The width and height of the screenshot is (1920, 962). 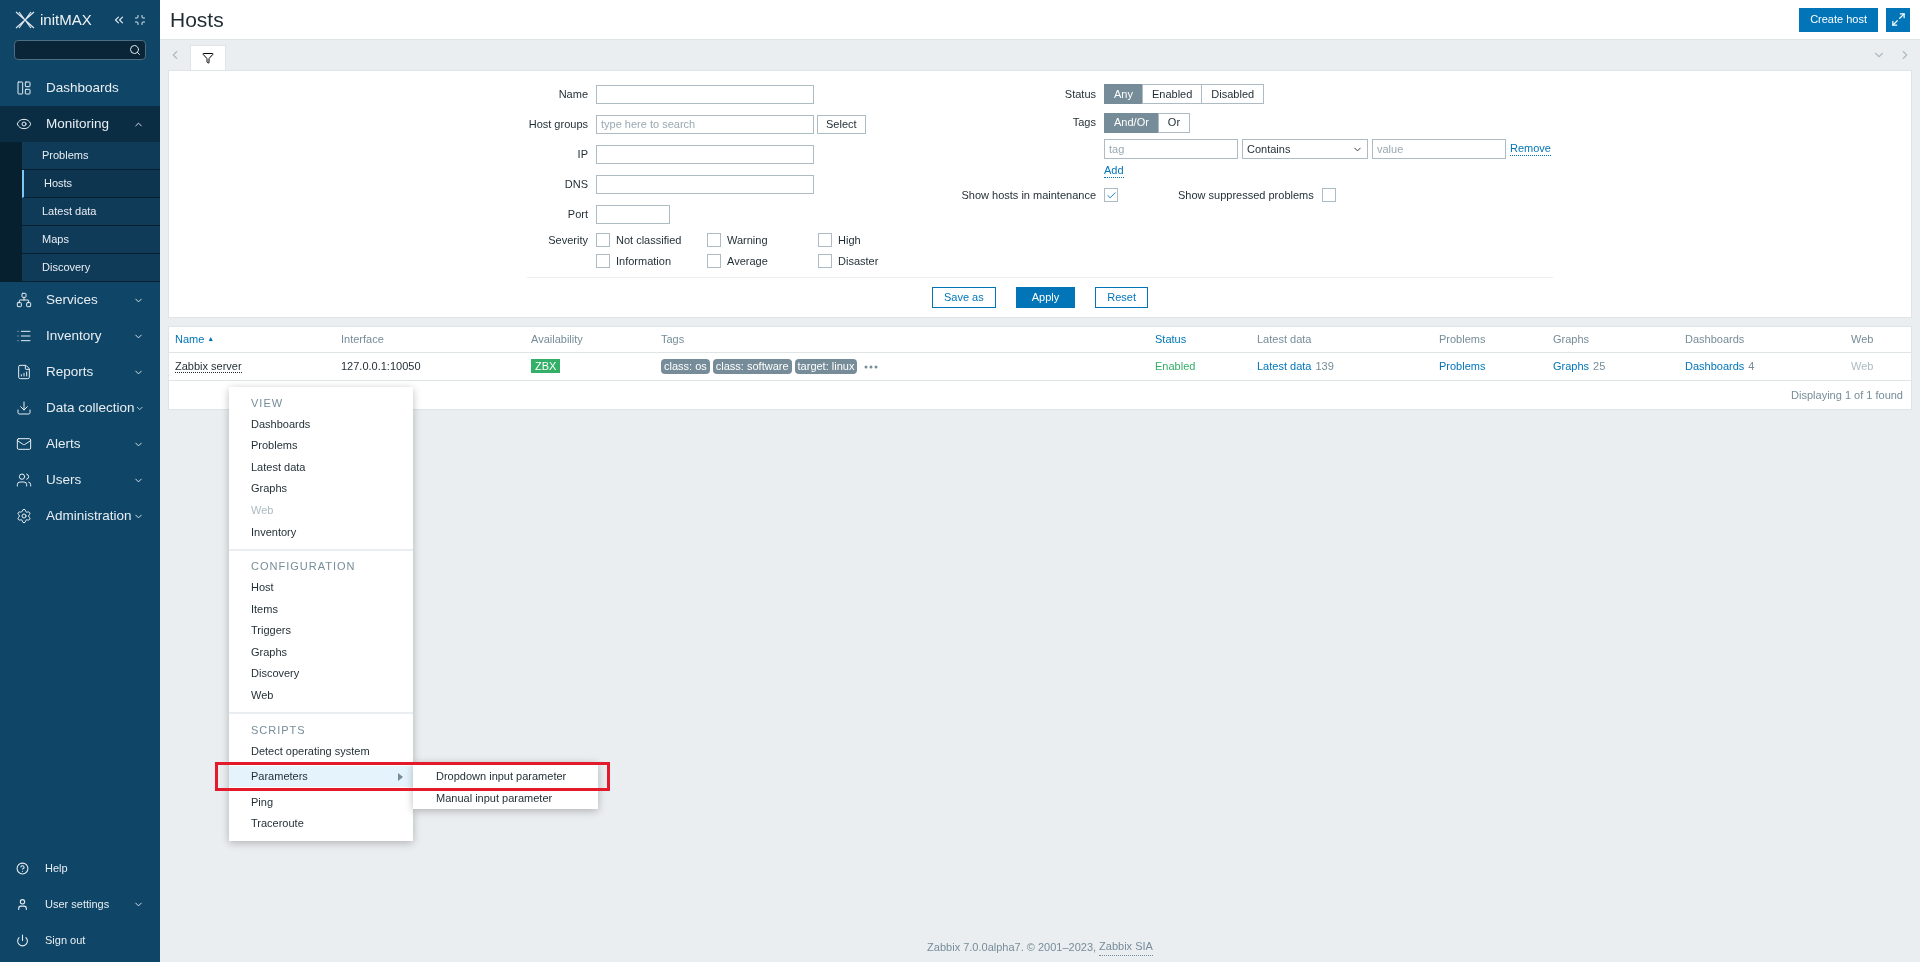 What do you see at coordinates (80, 868) in the screenshot?
I see `nav-item: Help` at bounding box center [80, 868].